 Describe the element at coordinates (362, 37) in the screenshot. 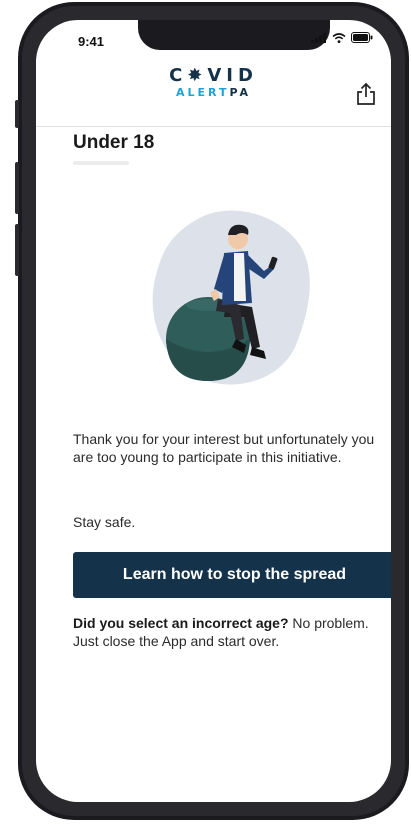

I see `battery-icon` at that location.